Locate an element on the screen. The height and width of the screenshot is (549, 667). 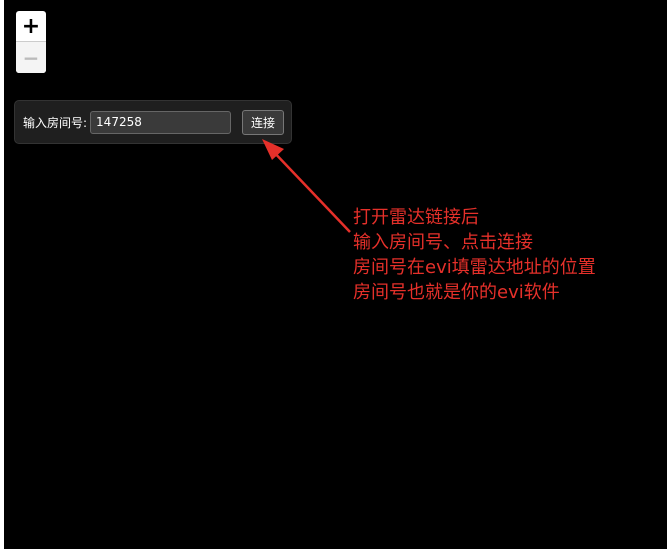
annotation-line: 房间号在evi填雷达地址的位置 is located at coordinates (474, 267).